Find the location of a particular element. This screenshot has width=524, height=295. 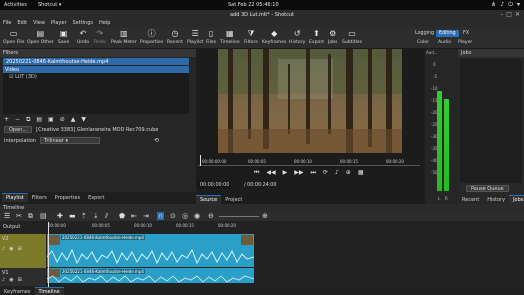

tab-filters: Filters is located at coordinates (39, 197).